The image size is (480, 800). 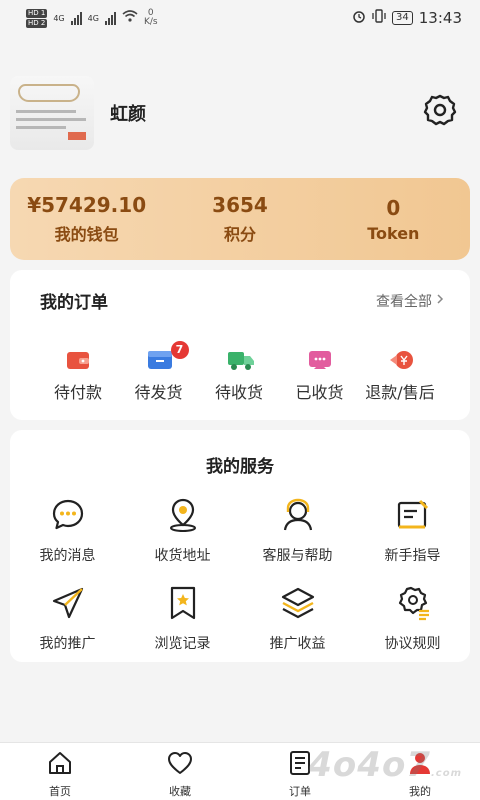 I want to click on service-support: 客服与帮助, so click(x=297, y=533).